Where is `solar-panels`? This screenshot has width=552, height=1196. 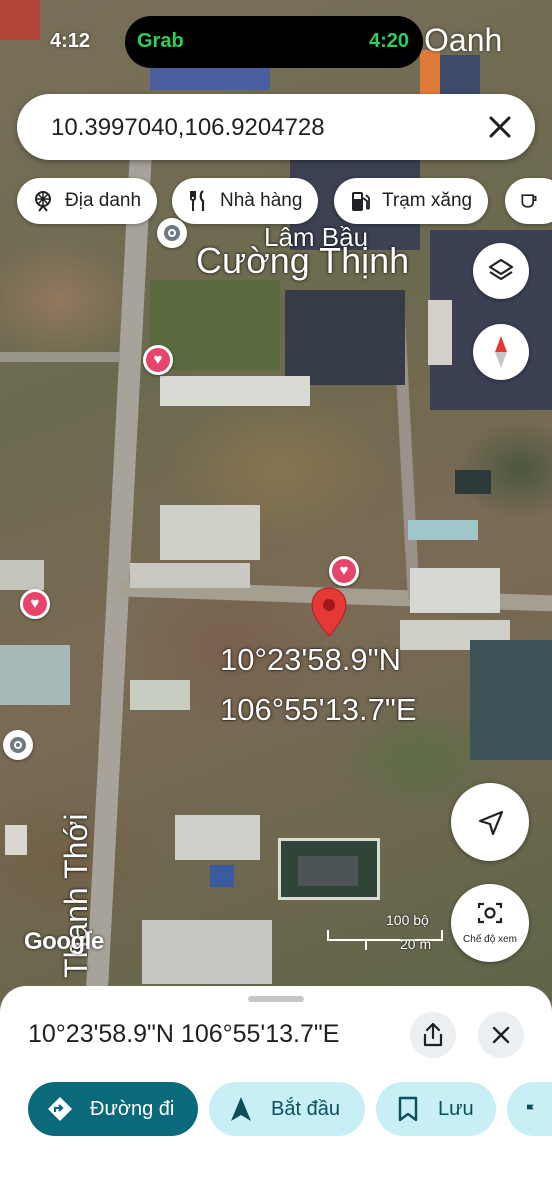
solar-panels is located at coordinates (460, 75).